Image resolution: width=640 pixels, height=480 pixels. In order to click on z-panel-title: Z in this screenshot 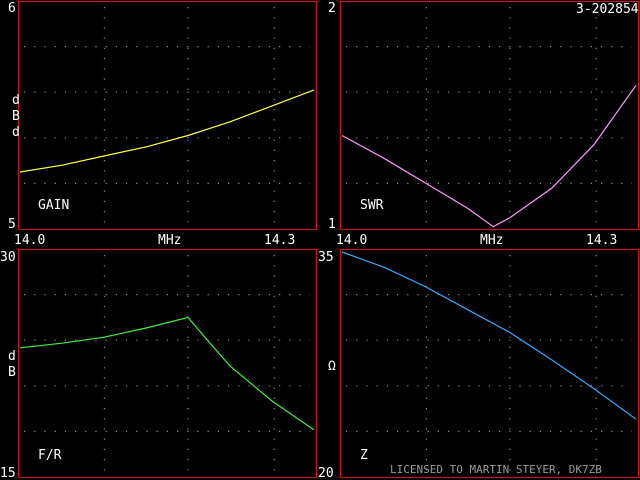, I will do `click(364, 455)`.